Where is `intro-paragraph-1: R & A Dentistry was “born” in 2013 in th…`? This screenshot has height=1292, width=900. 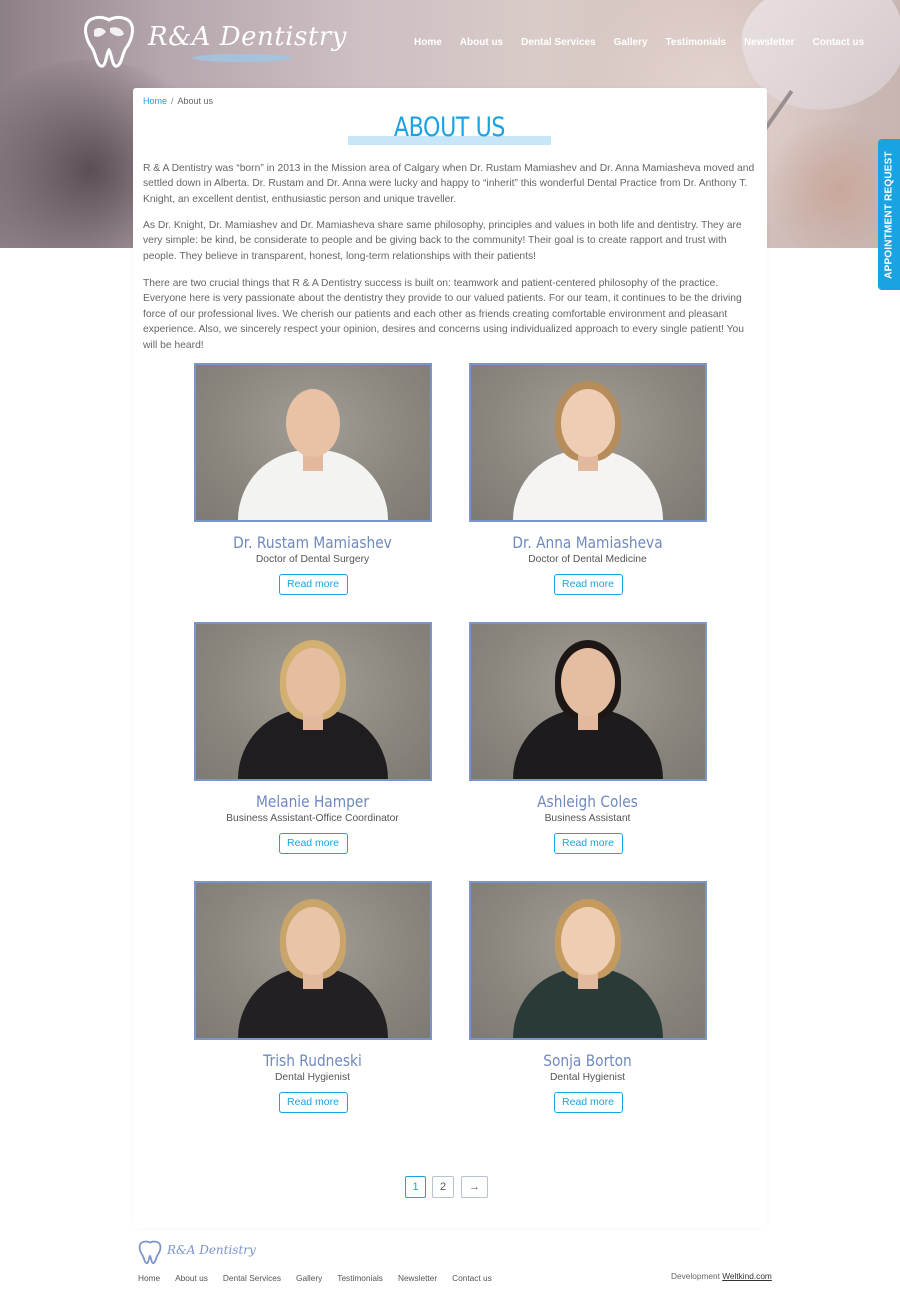
intro-paragraph-1: R & A Dentistry was “born” in 2013 in th… is located at coordinates (449, 184).